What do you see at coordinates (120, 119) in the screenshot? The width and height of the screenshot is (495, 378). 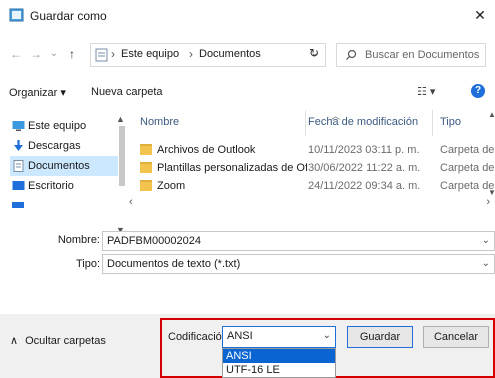 I see `sidebar-scroll-up-icon: ▲` at bounding box center [120, 119].